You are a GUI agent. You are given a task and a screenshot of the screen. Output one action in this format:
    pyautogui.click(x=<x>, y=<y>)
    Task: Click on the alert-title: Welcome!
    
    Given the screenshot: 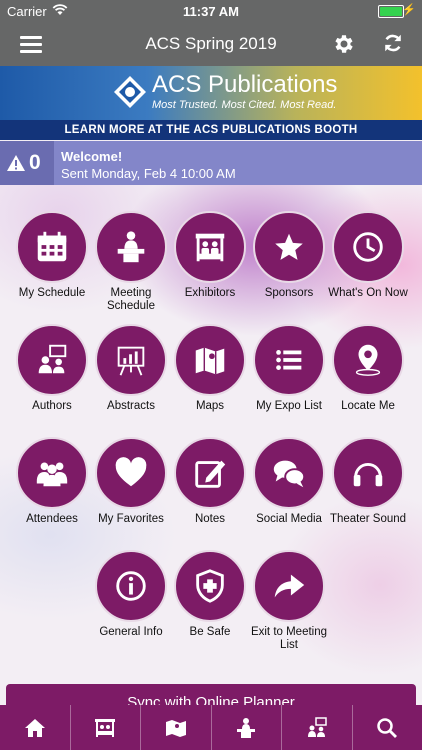 What is the action you would take?
    pyautogui.click(x=92, y=156)
    